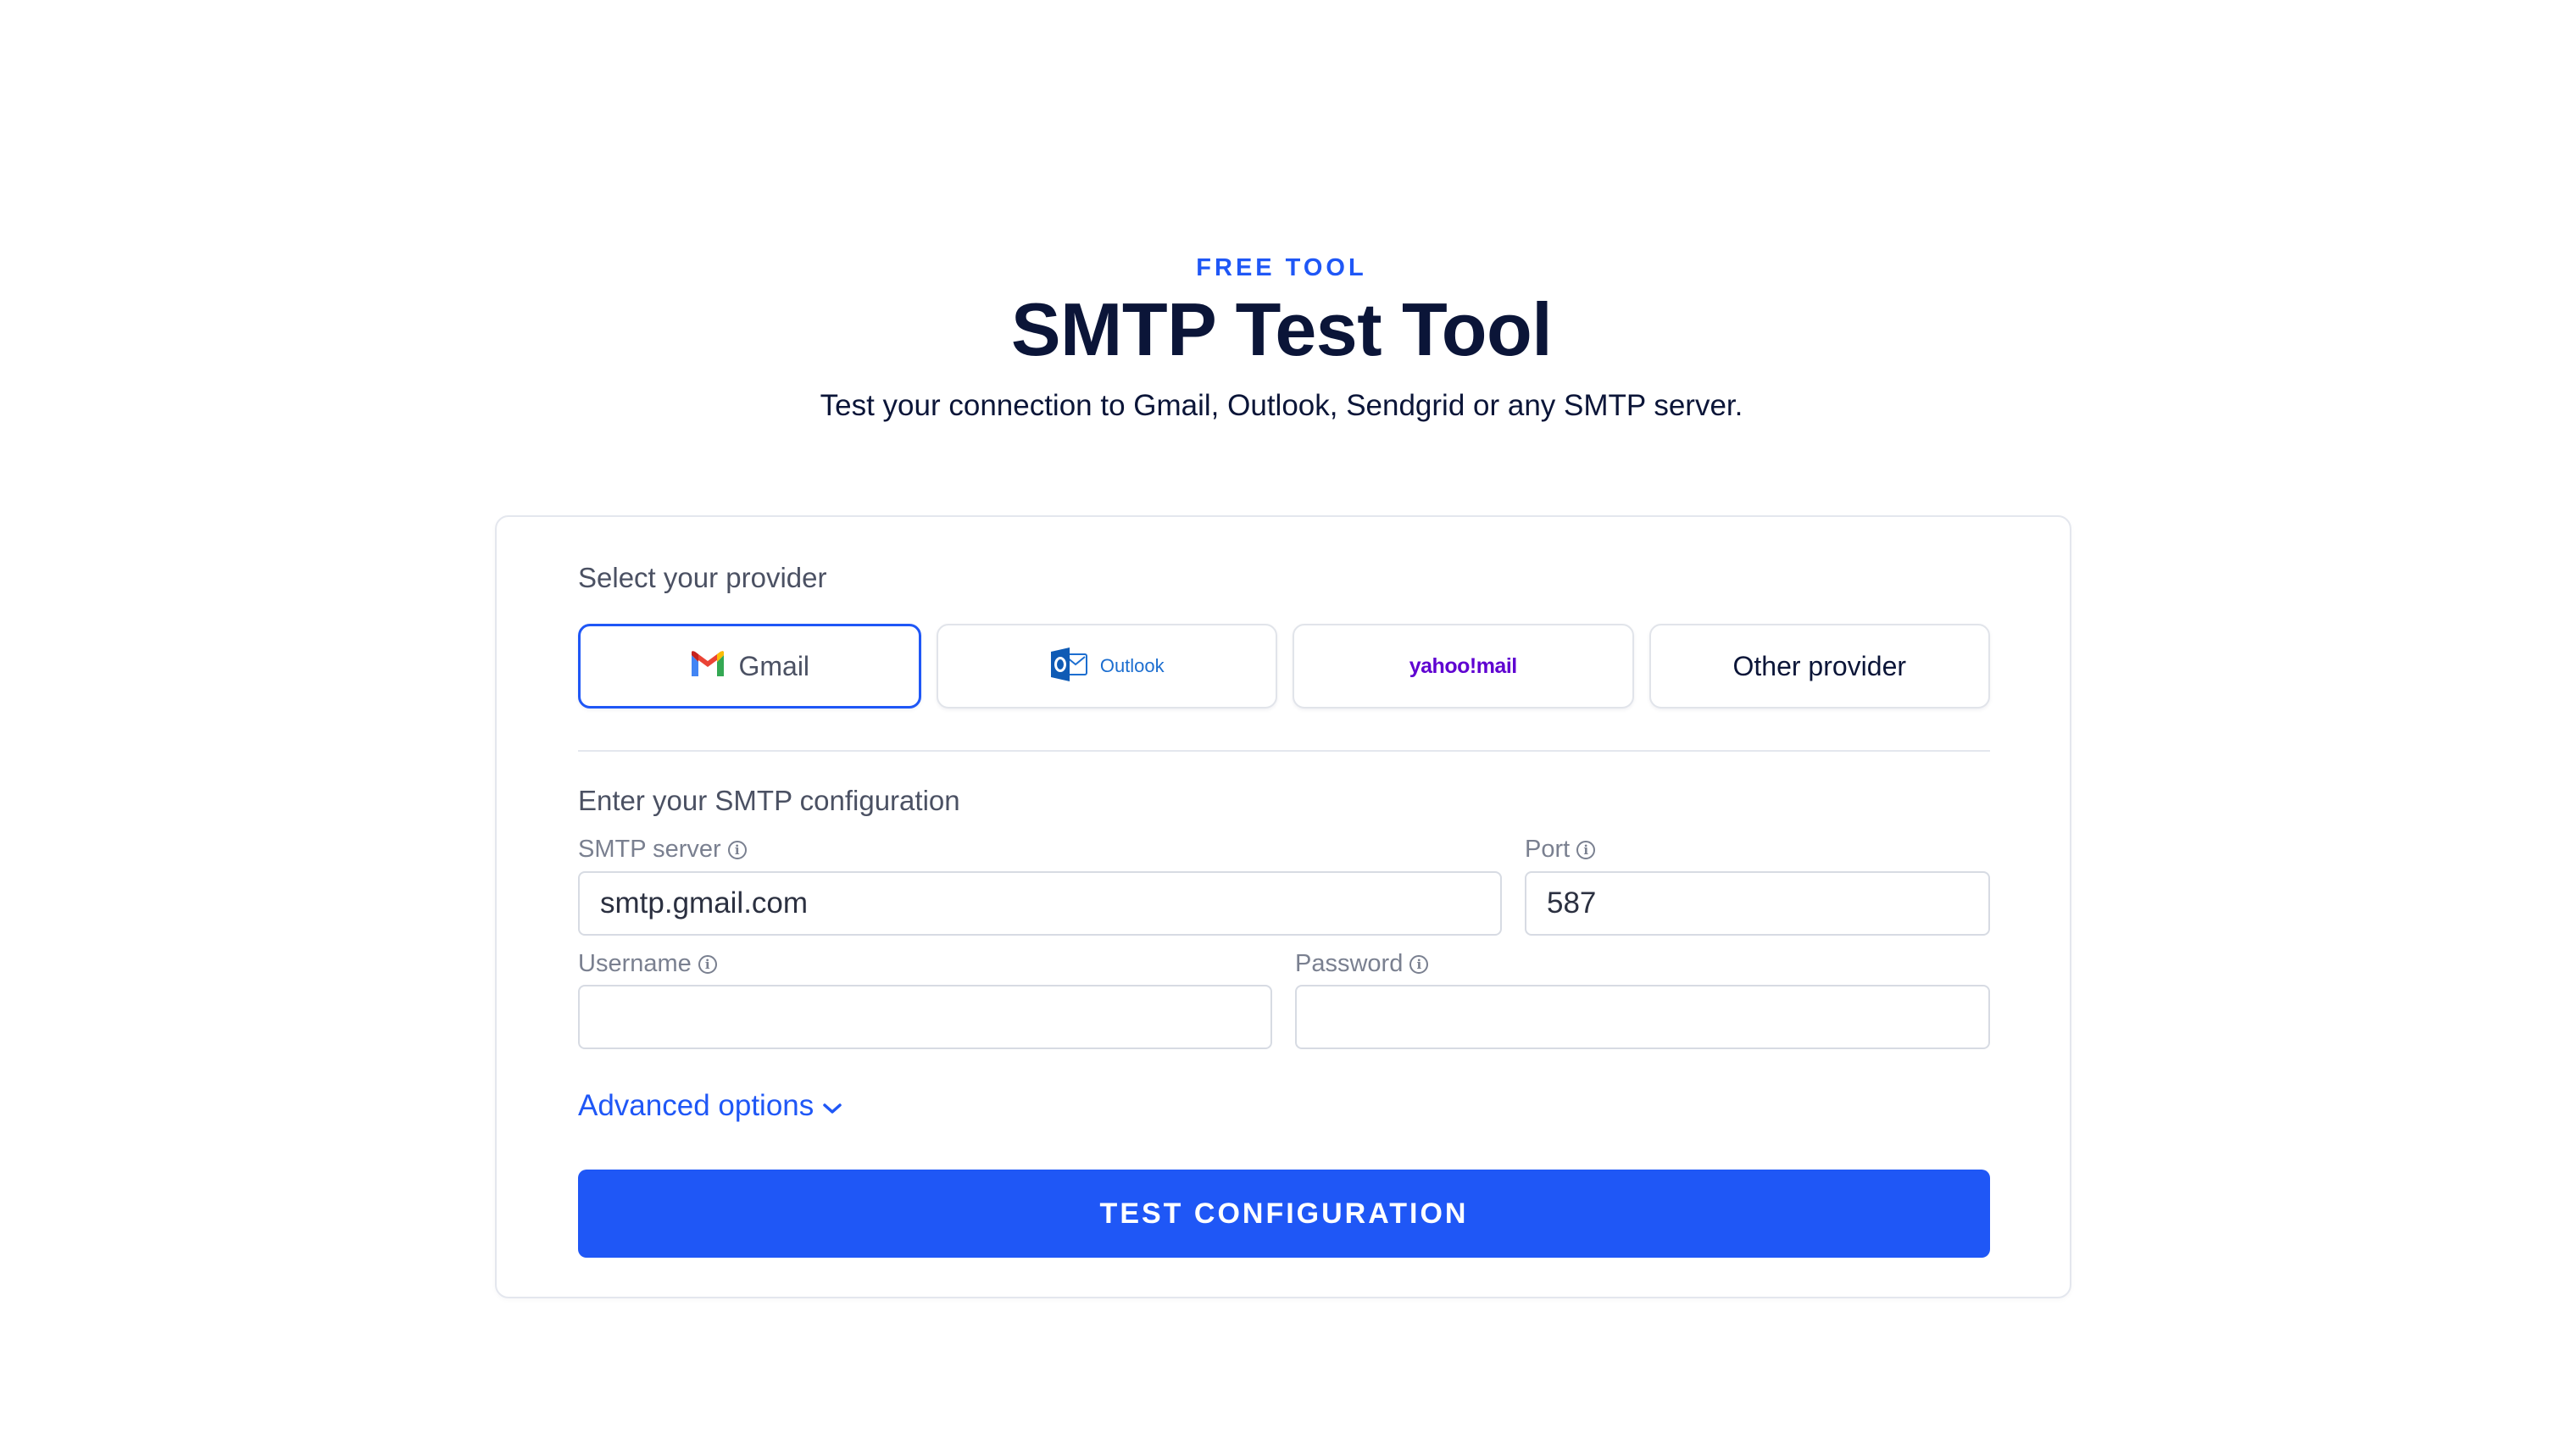 This screenshot has height=1456, width=2563. What do you see at coordinates (1284, 1214) in the screenshot?
I see `test-configuration-button: TEST CONFIGURATION` at bounding box center [1284, 1214].